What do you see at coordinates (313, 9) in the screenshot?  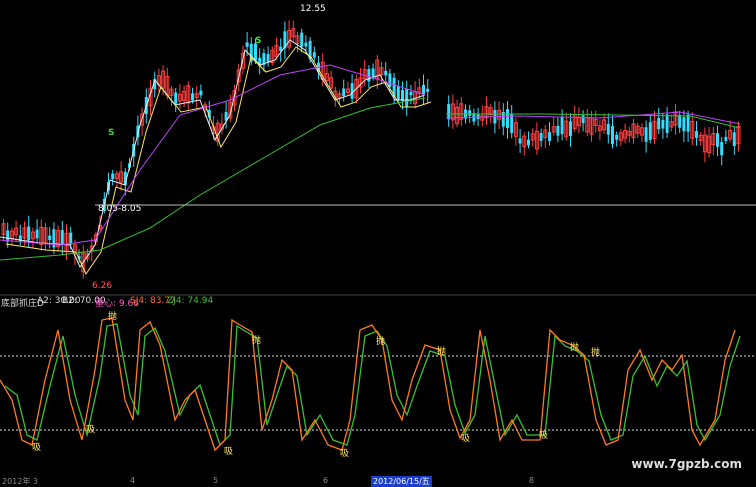 I see `high-price-label: 12.55` at bounding box center [313, 9].